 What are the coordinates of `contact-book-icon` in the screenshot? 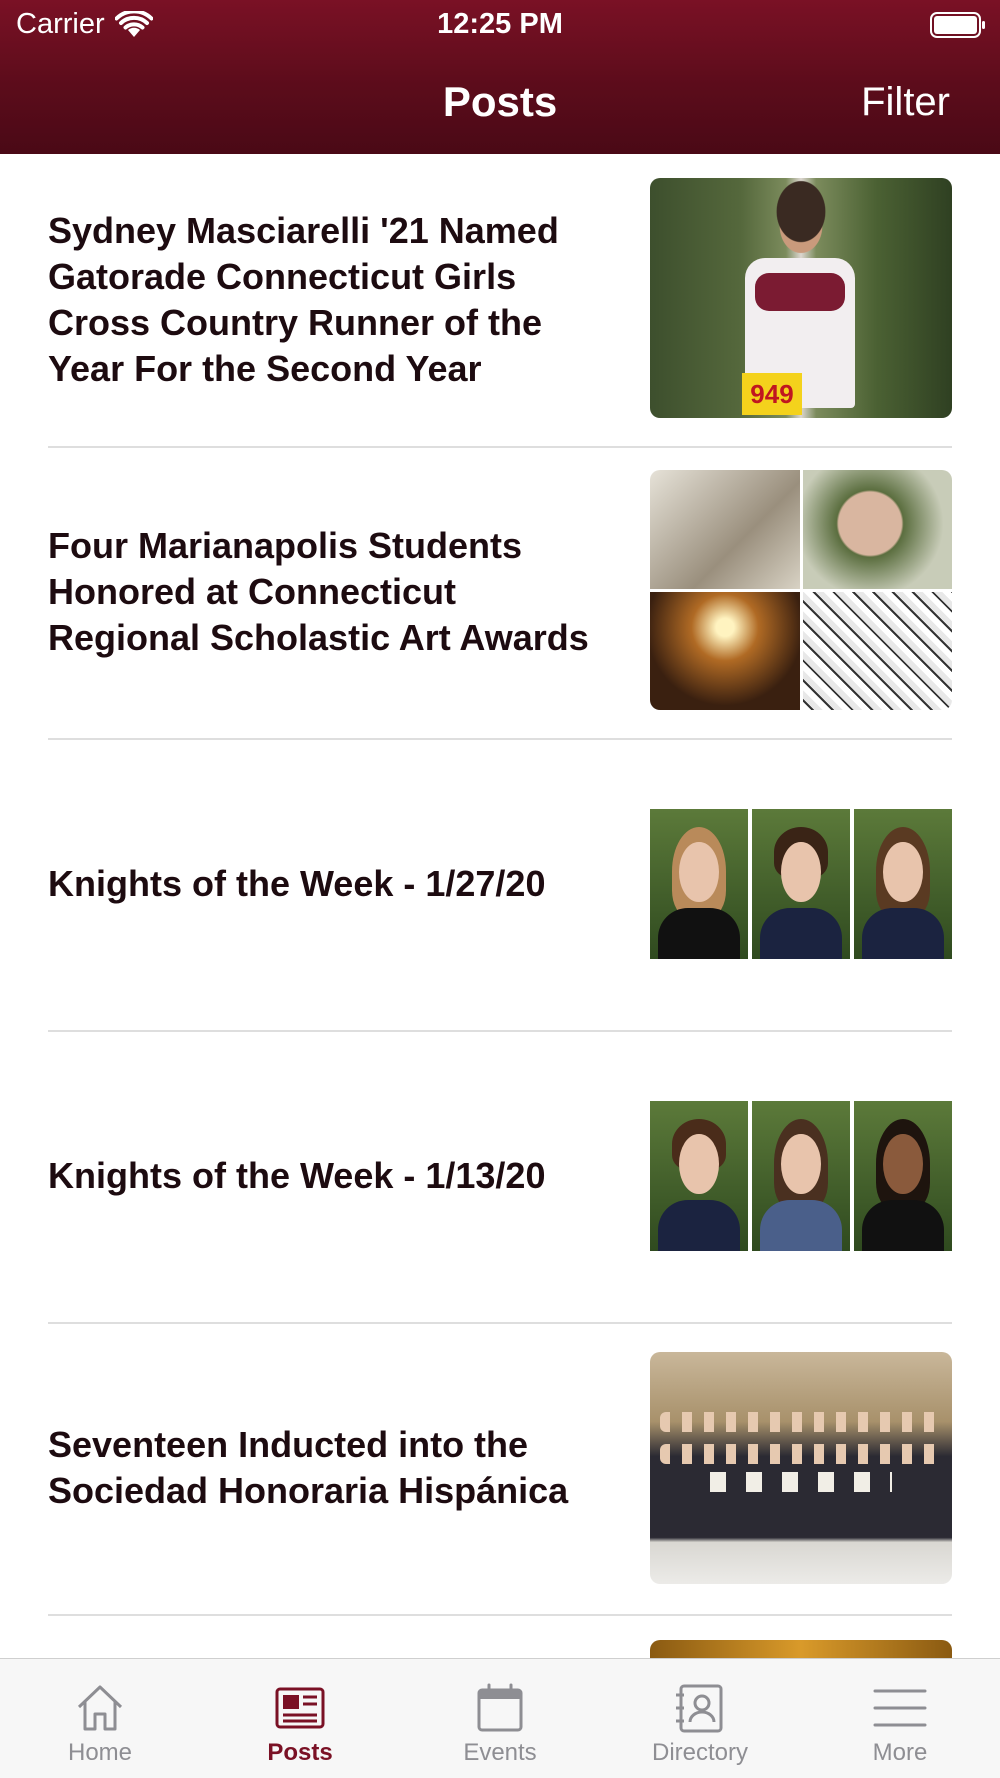 It's located at (699, 1708).